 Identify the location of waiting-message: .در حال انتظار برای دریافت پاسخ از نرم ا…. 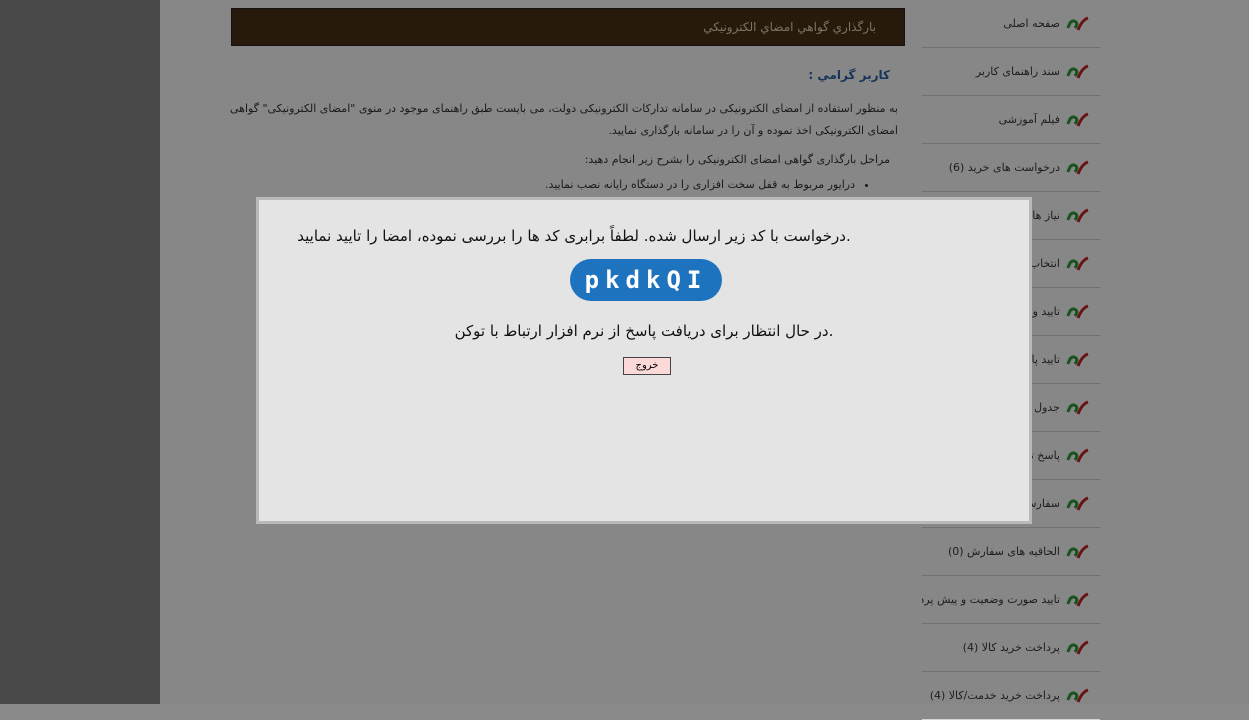
(644, 331).